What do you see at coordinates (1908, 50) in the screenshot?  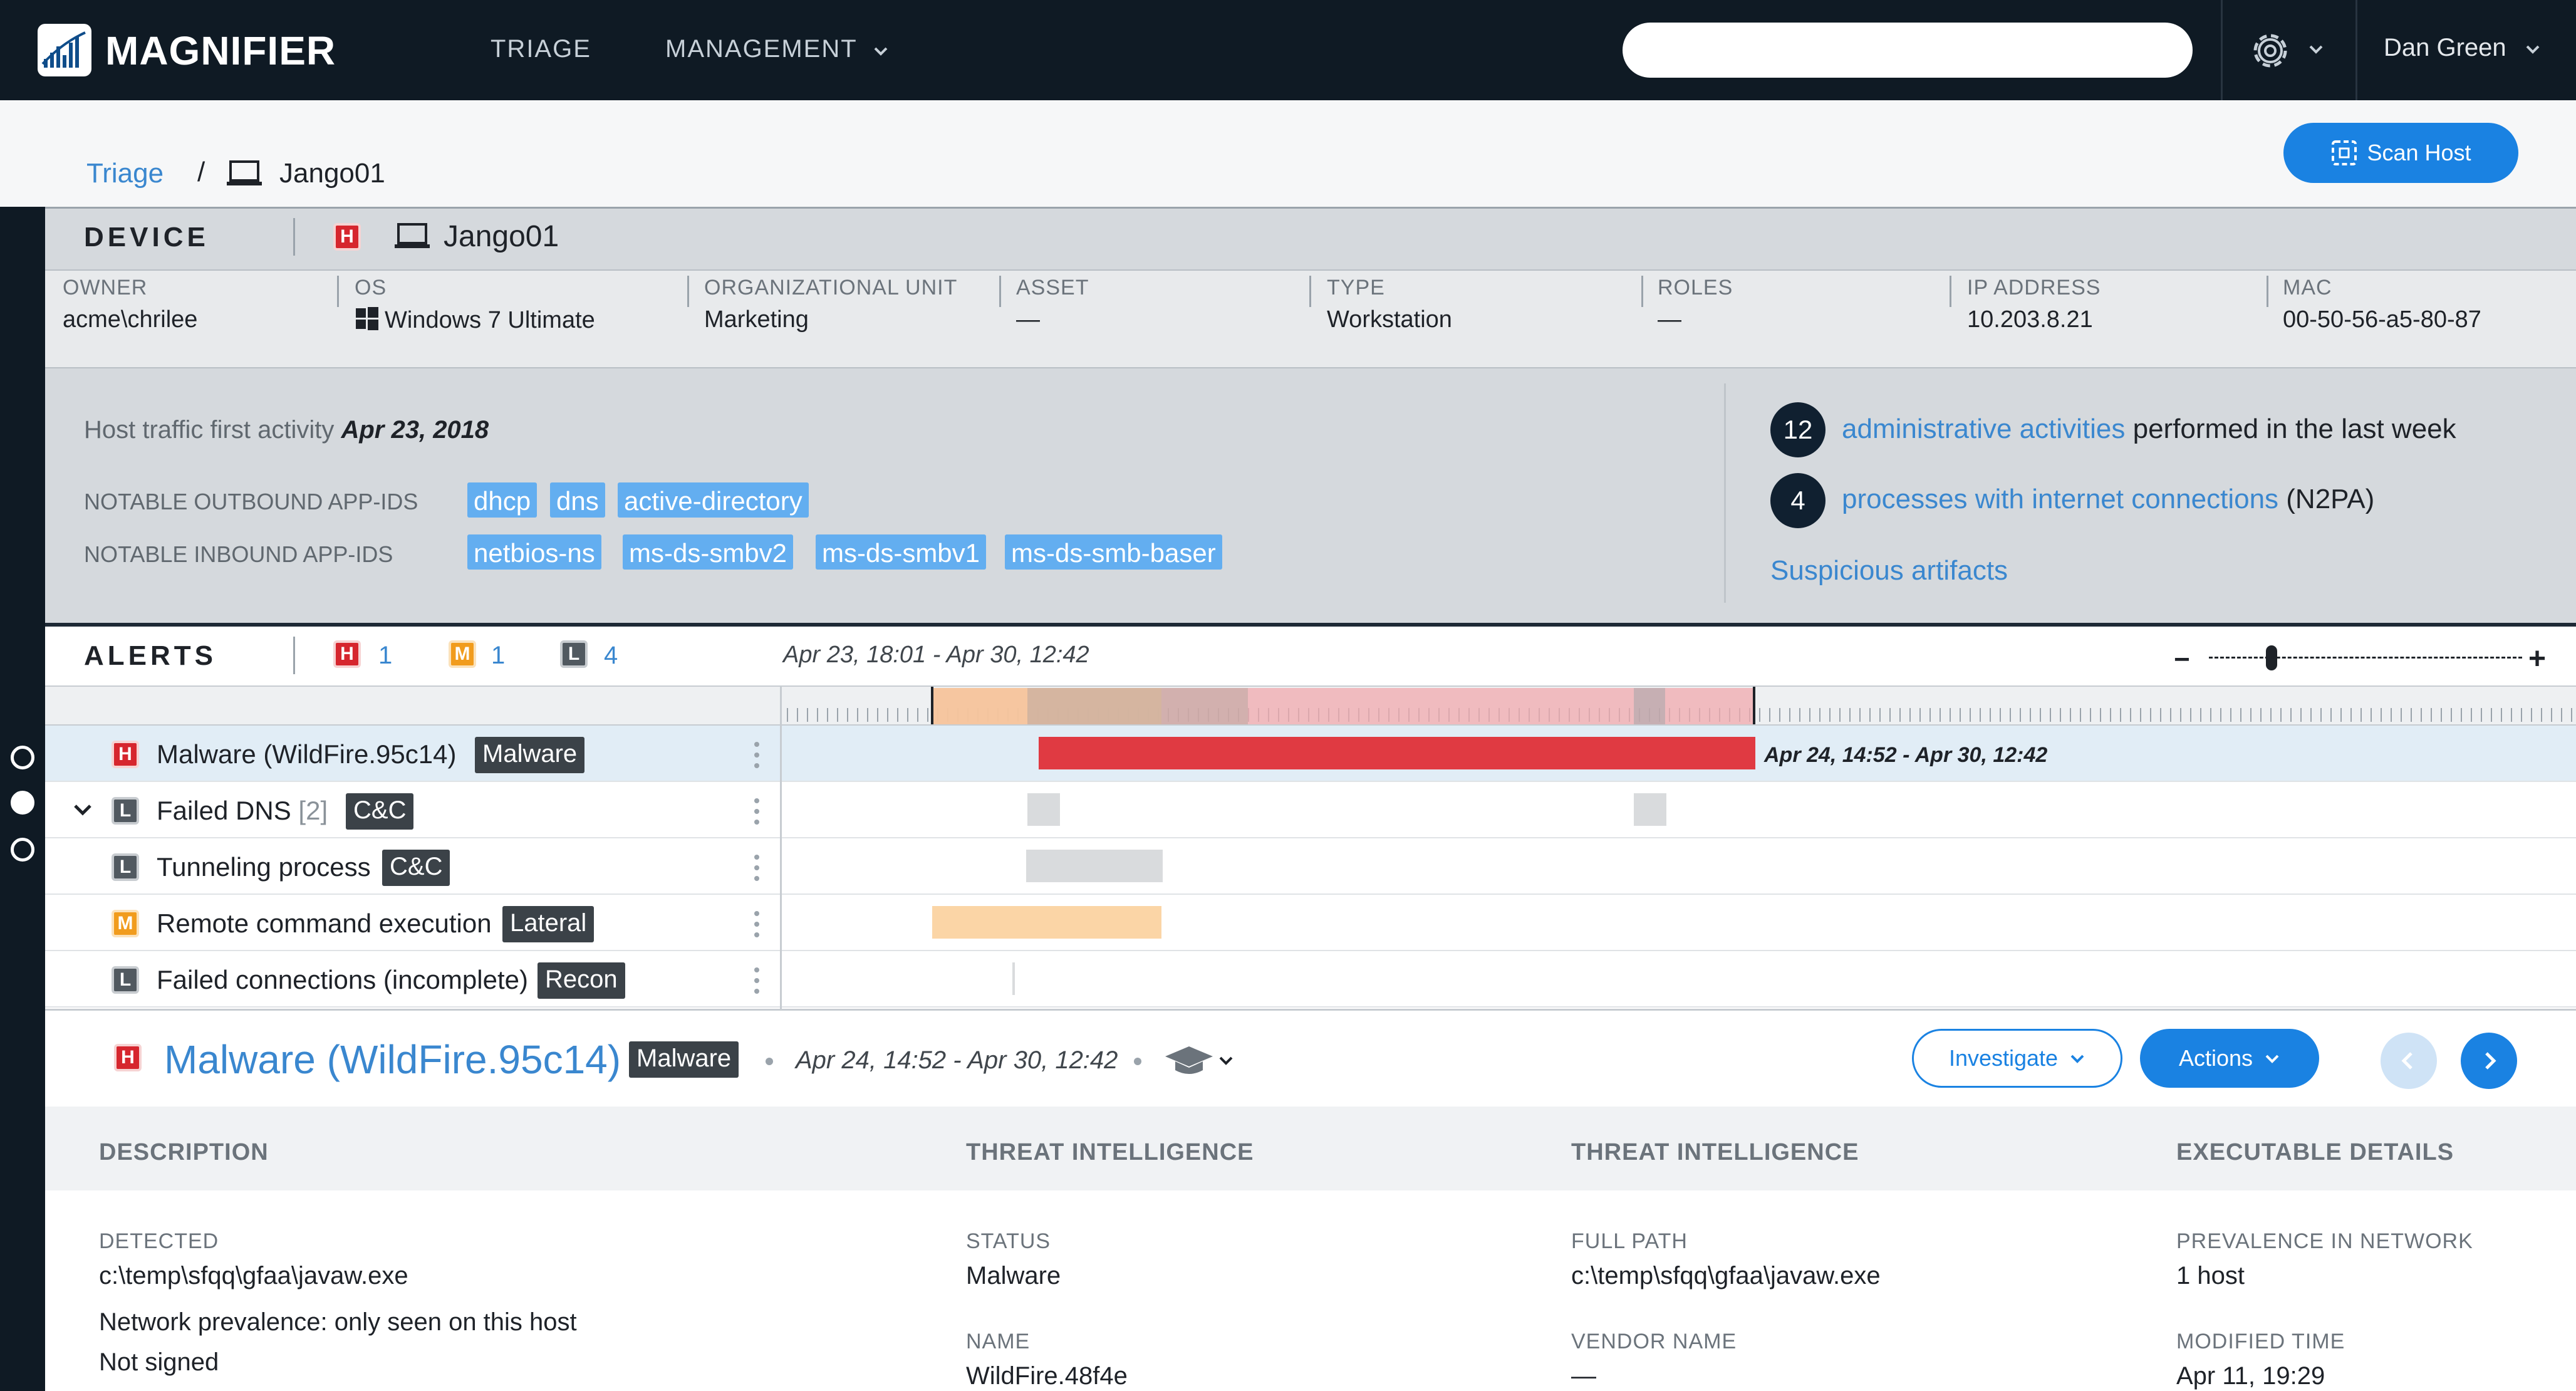 I see `search-input` at bounding box center [1908, 50].